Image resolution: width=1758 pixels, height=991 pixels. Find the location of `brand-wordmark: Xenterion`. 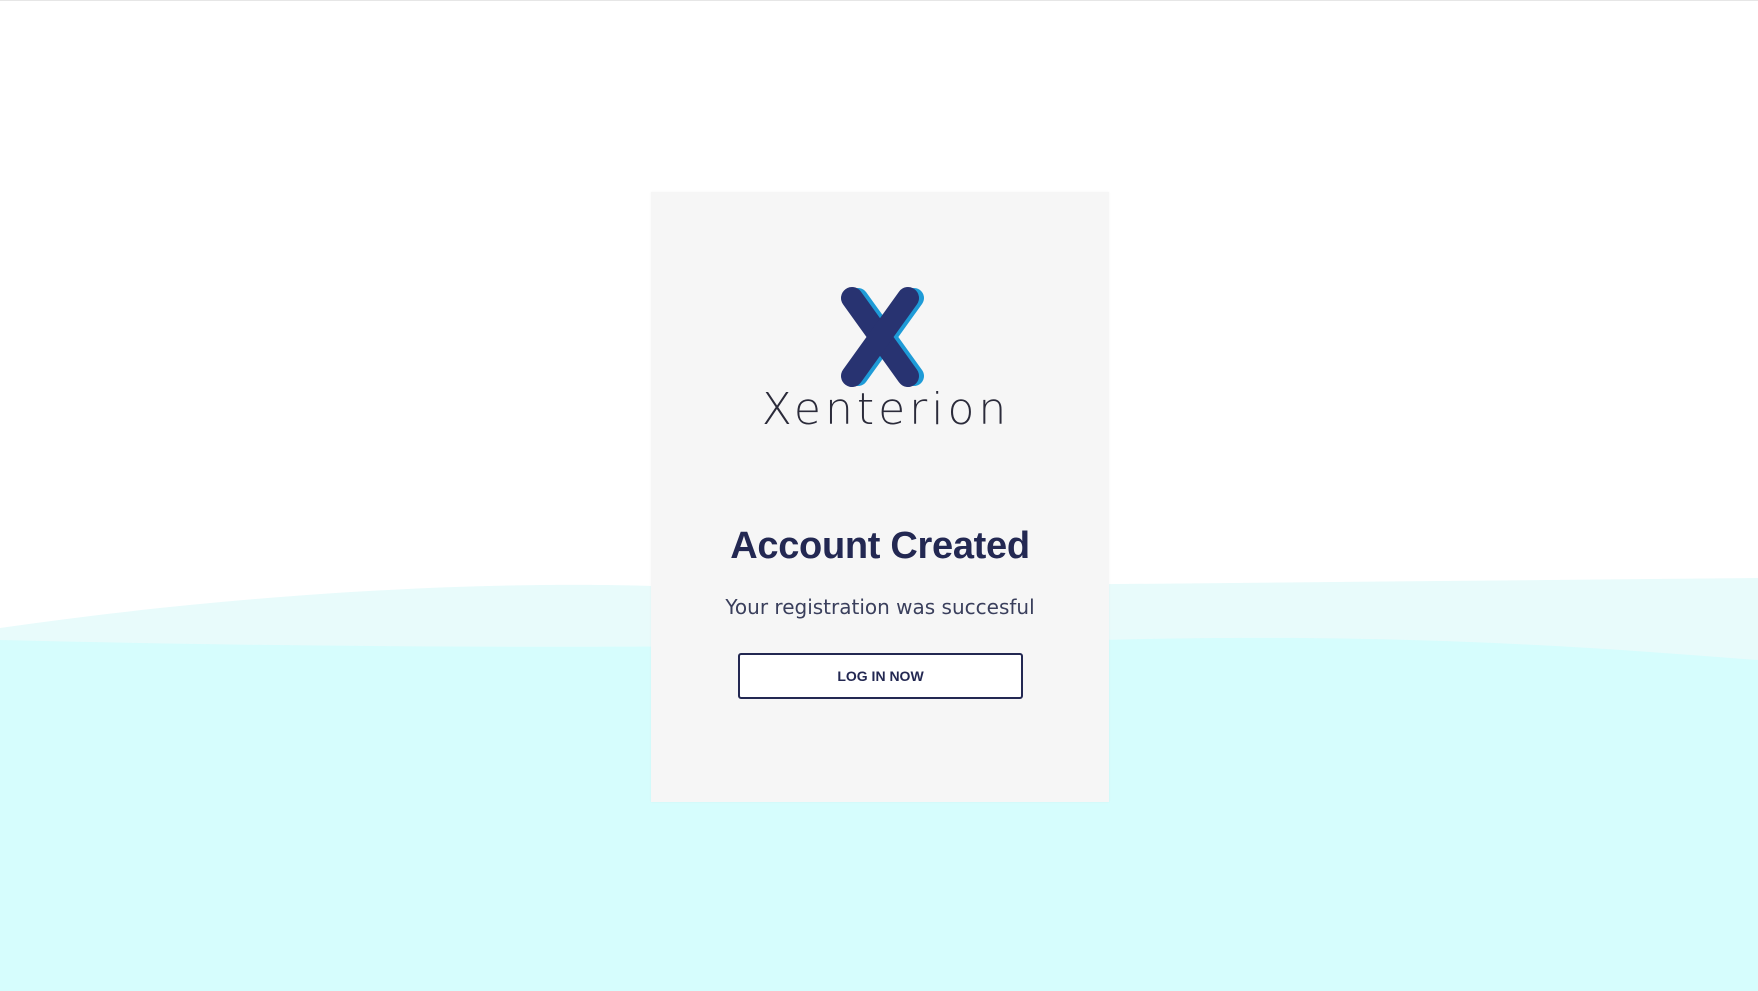

brand-wordmark: Xenterion is located at coordinates (886, 409).